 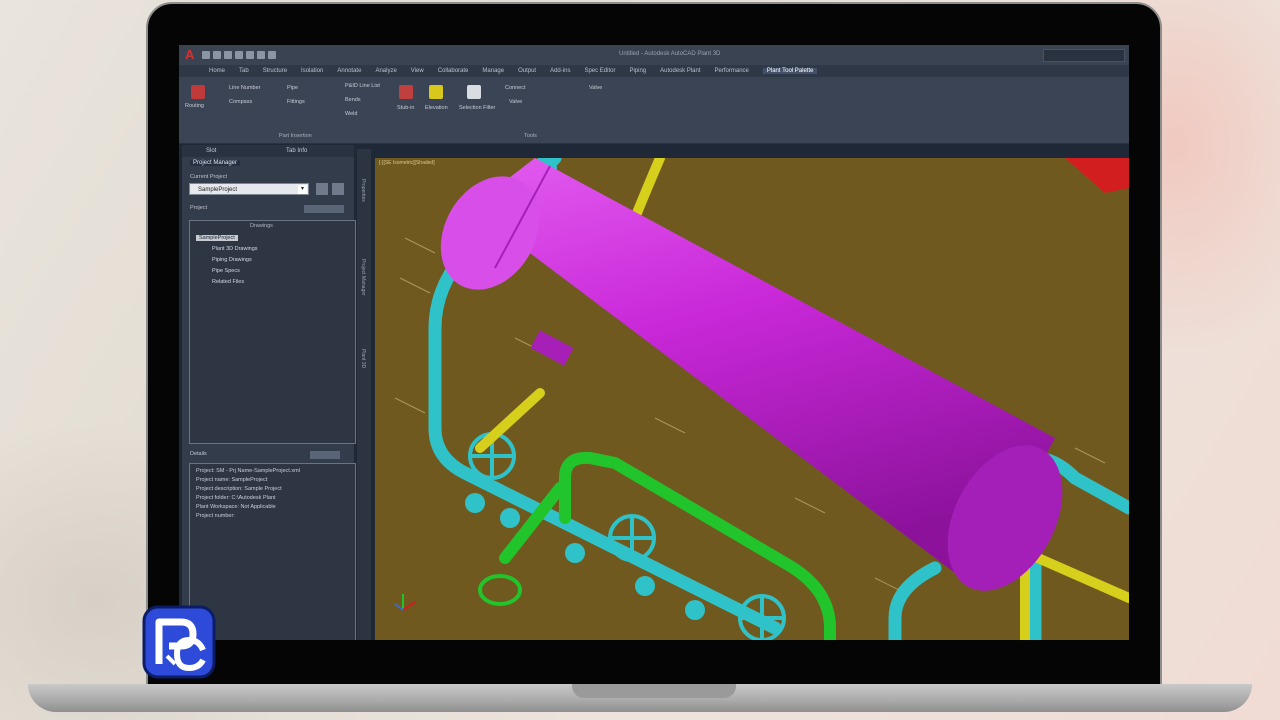 What do you see at coordinates (654, 691) in the screenshot?
I see `laptop-notch` at bounding box center [654, 691].